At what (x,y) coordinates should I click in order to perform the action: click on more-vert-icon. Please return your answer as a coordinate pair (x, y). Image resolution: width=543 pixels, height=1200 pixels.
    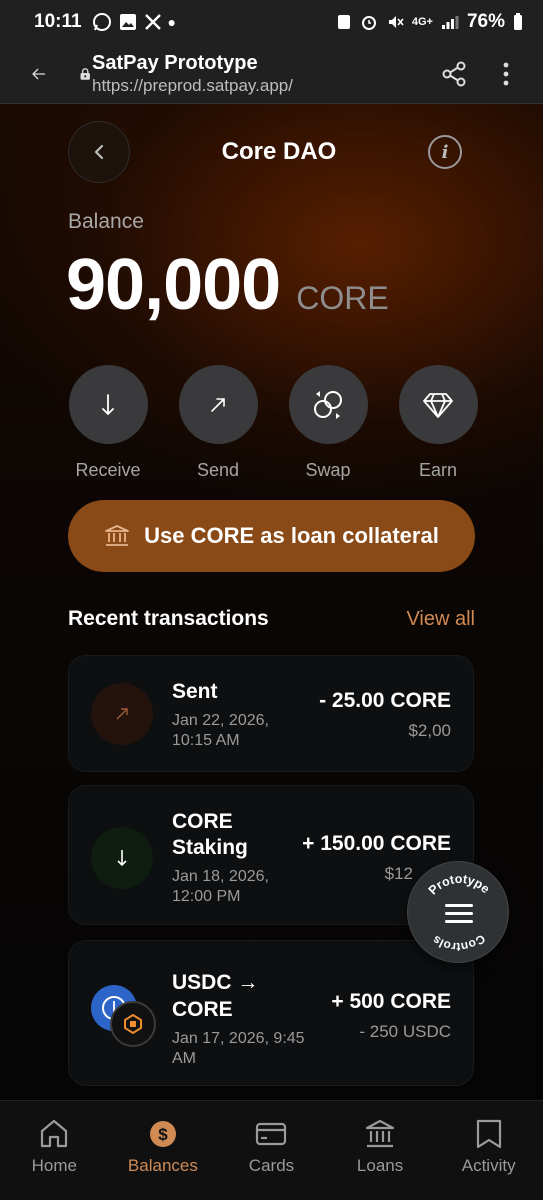
    Looking at the image, I should click on (506, 74).